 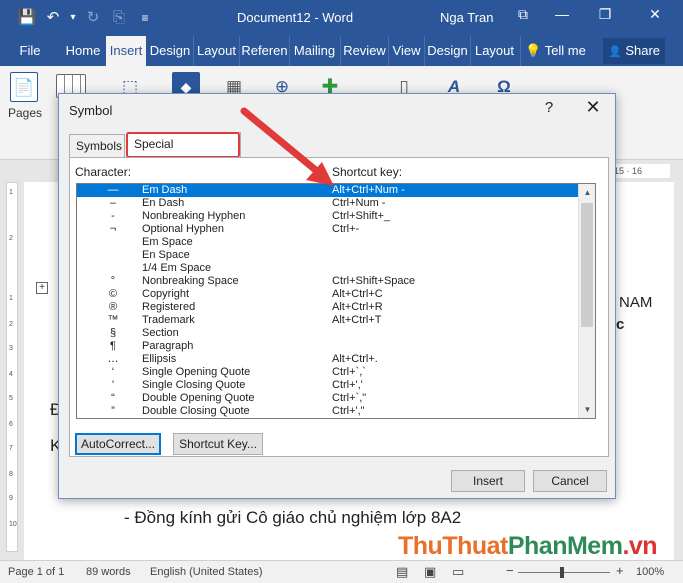 I want to click on help-icon: ?, so click(x=549, y=107).